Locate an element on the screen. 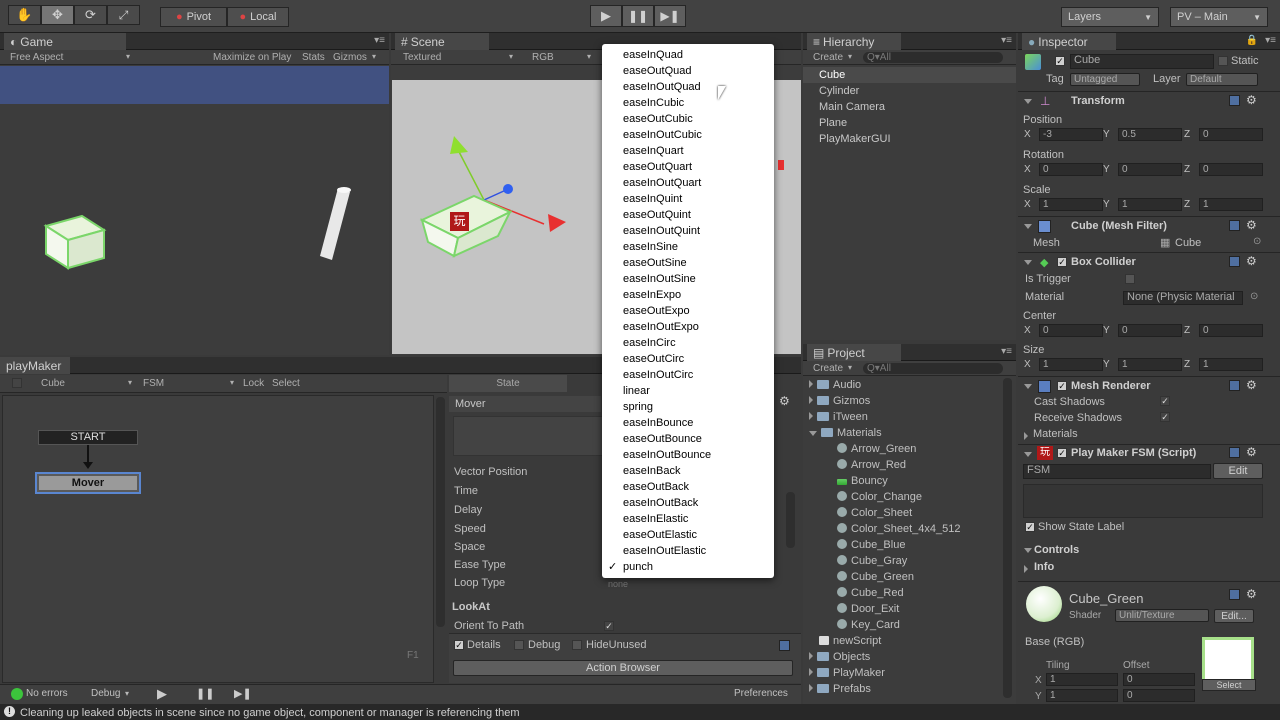 This screenshot has height=720, width=1280. state-node-mover: Mover is located at coordinates (88, 483).